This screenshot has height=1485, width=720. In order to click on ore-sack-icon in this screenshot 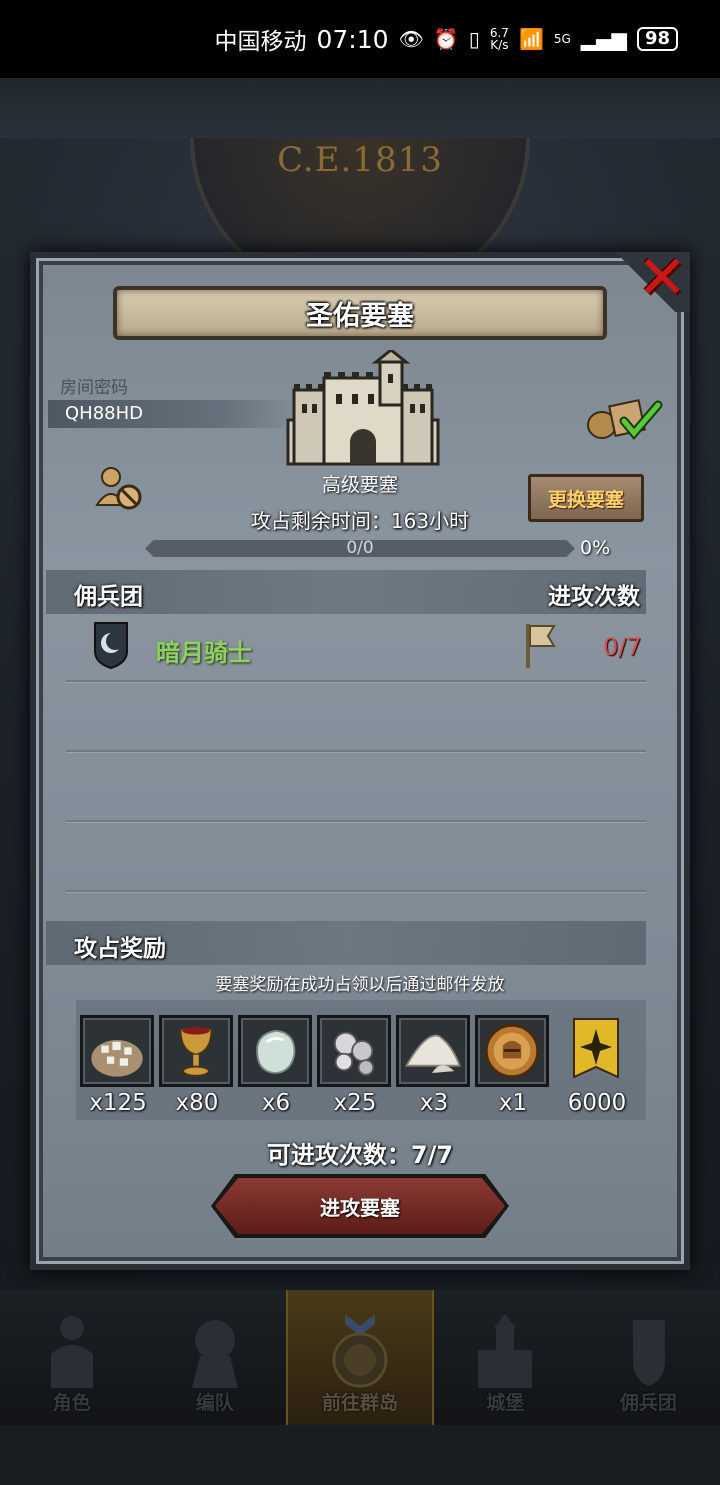, I will do `click(117, 1051)`.